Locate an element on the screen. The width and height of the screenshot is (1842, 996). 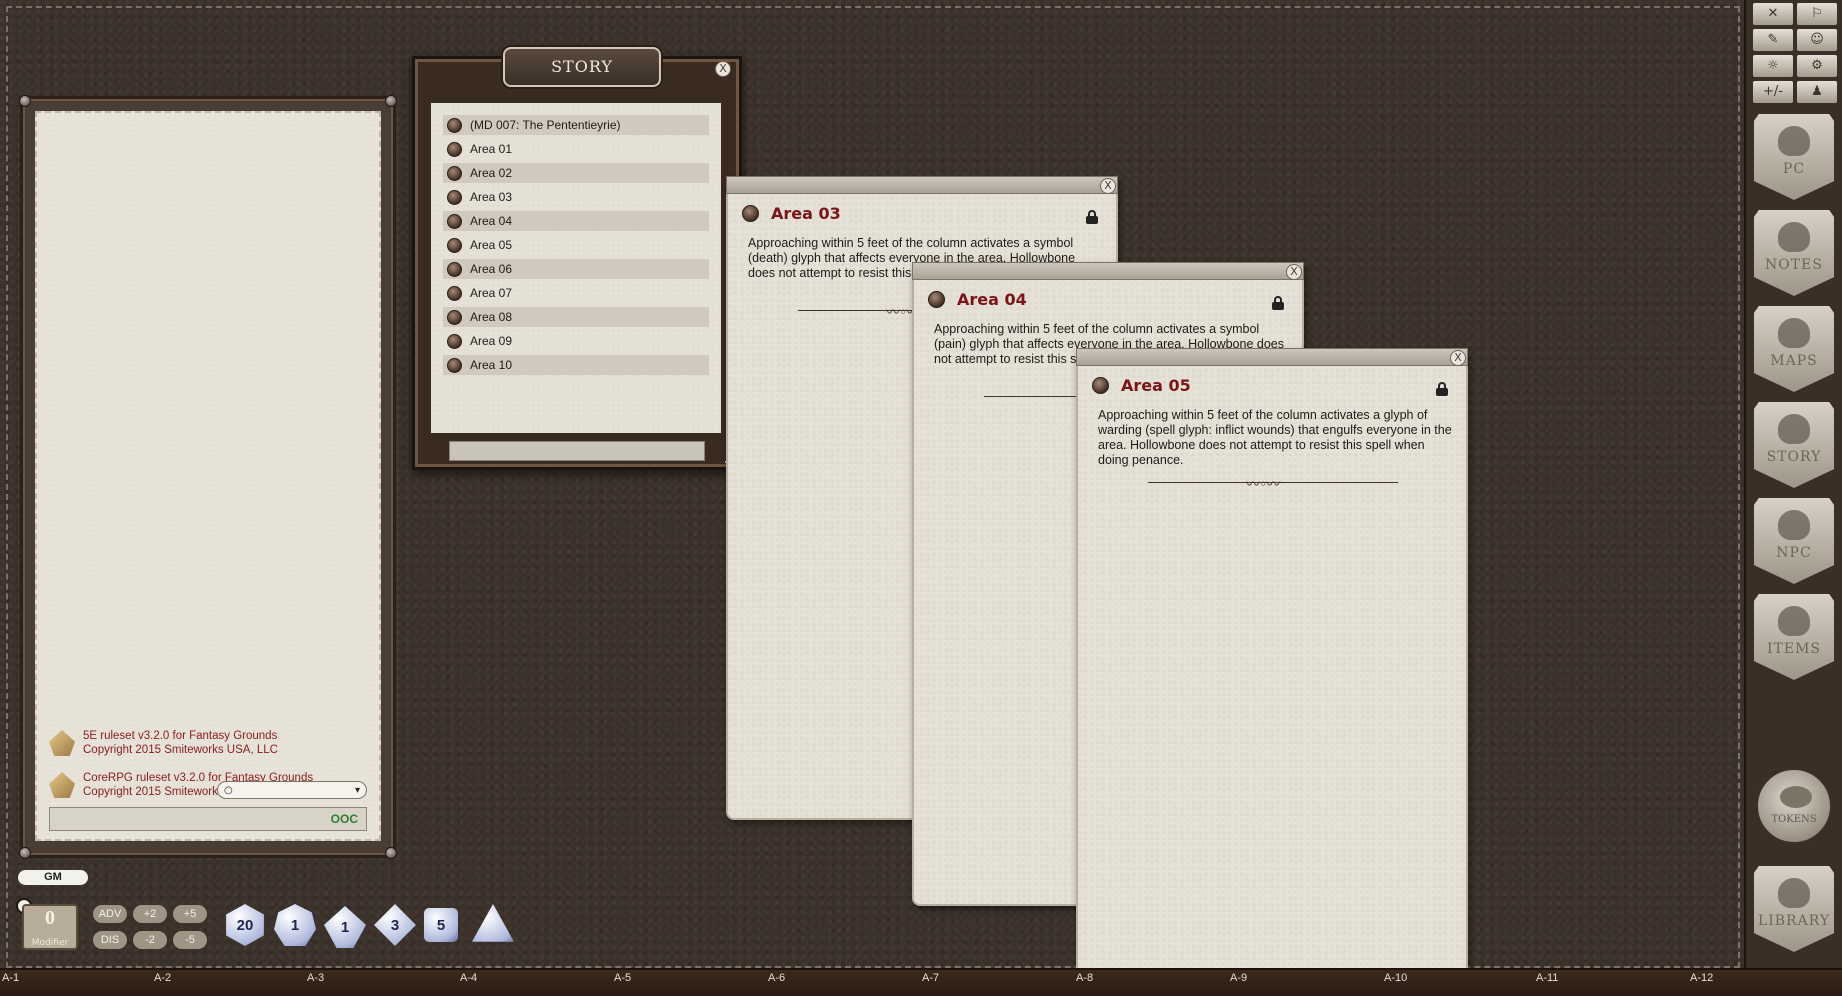
modifier-box: 0 Modifier is located at coordinates (50, 927).